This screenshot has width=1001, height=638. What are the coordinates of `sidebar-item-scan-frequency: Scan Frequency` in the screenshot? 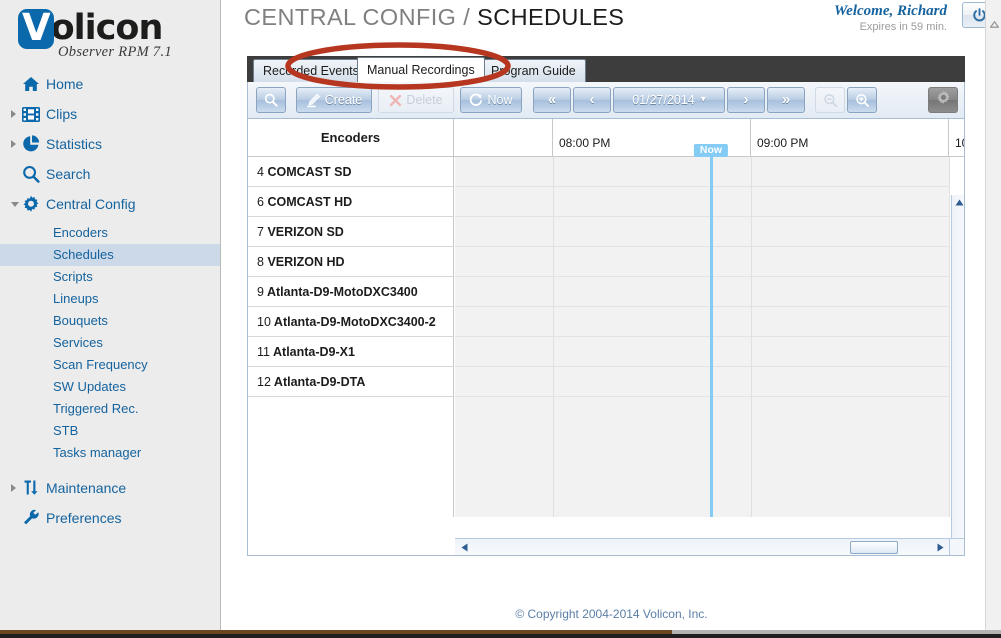 It's located at (110, 365).